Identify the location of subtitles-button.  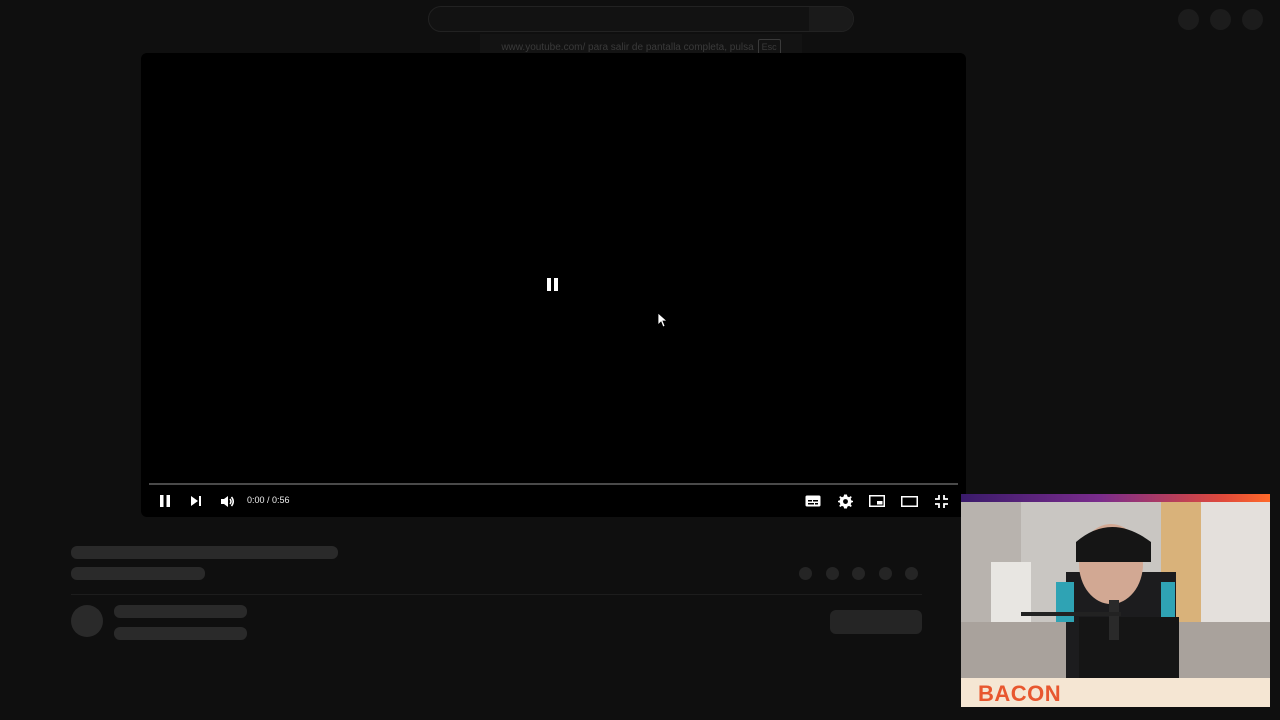
(813, 501).